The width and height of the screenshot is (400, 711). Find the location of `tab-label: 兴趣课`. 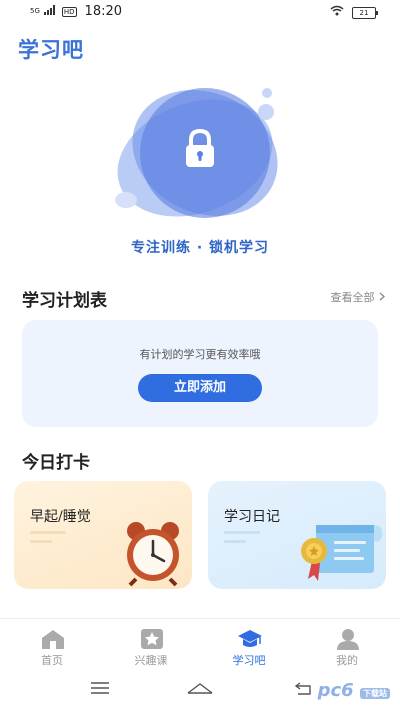

tab-label: 兴趣课 is located at coordinates (151, 660).